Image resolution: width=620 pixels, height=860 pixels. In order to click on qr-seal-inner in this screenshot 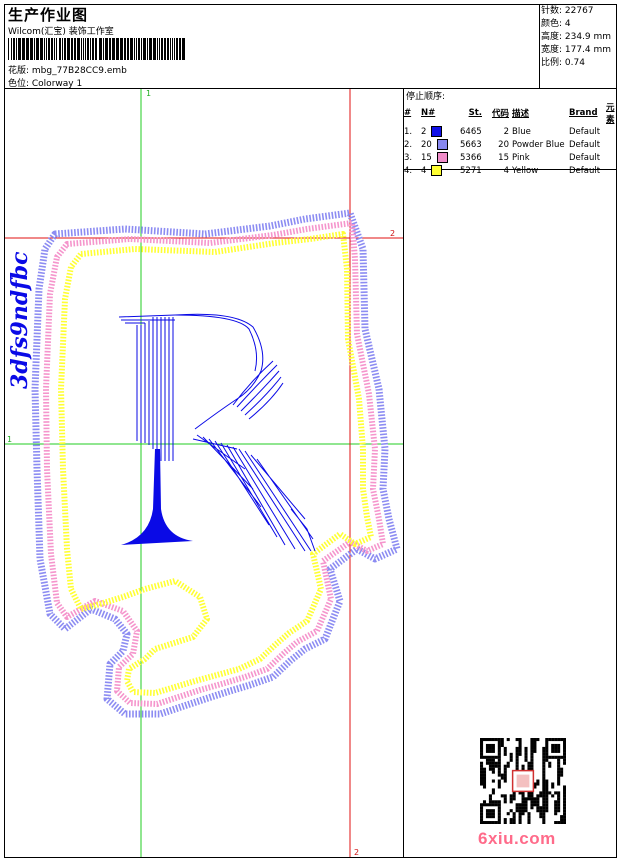, I will do `click(523, 781)`.